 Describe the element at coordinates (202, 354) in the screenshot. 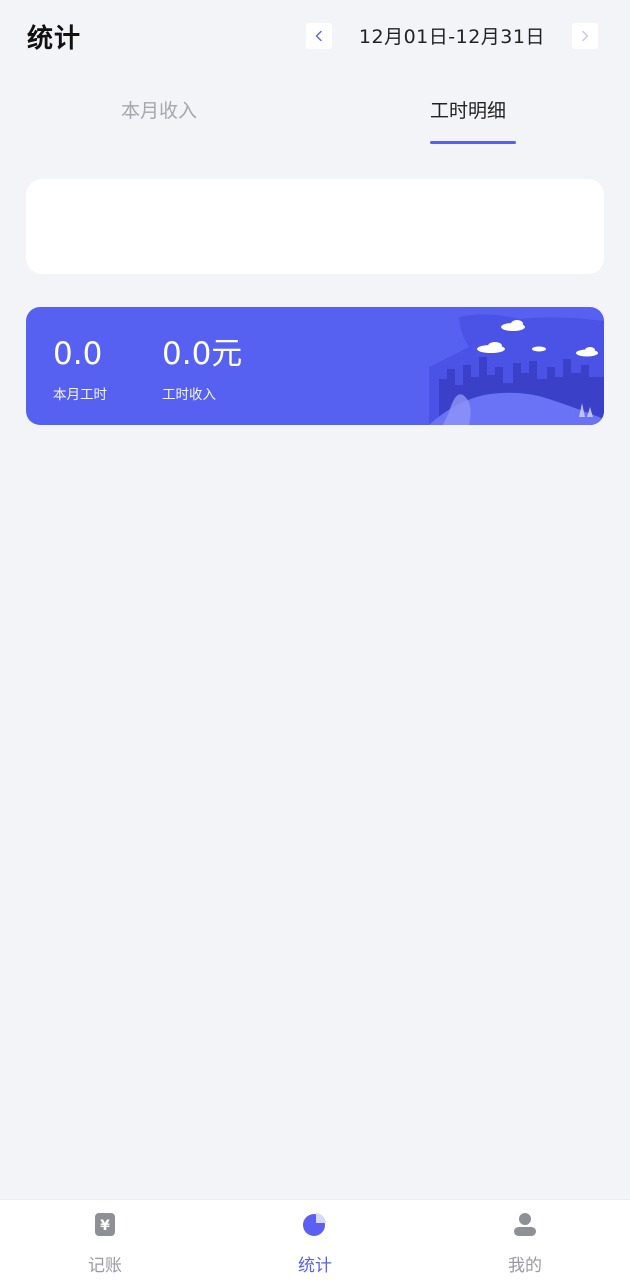

I see `income-value: 0.0元` at that location.